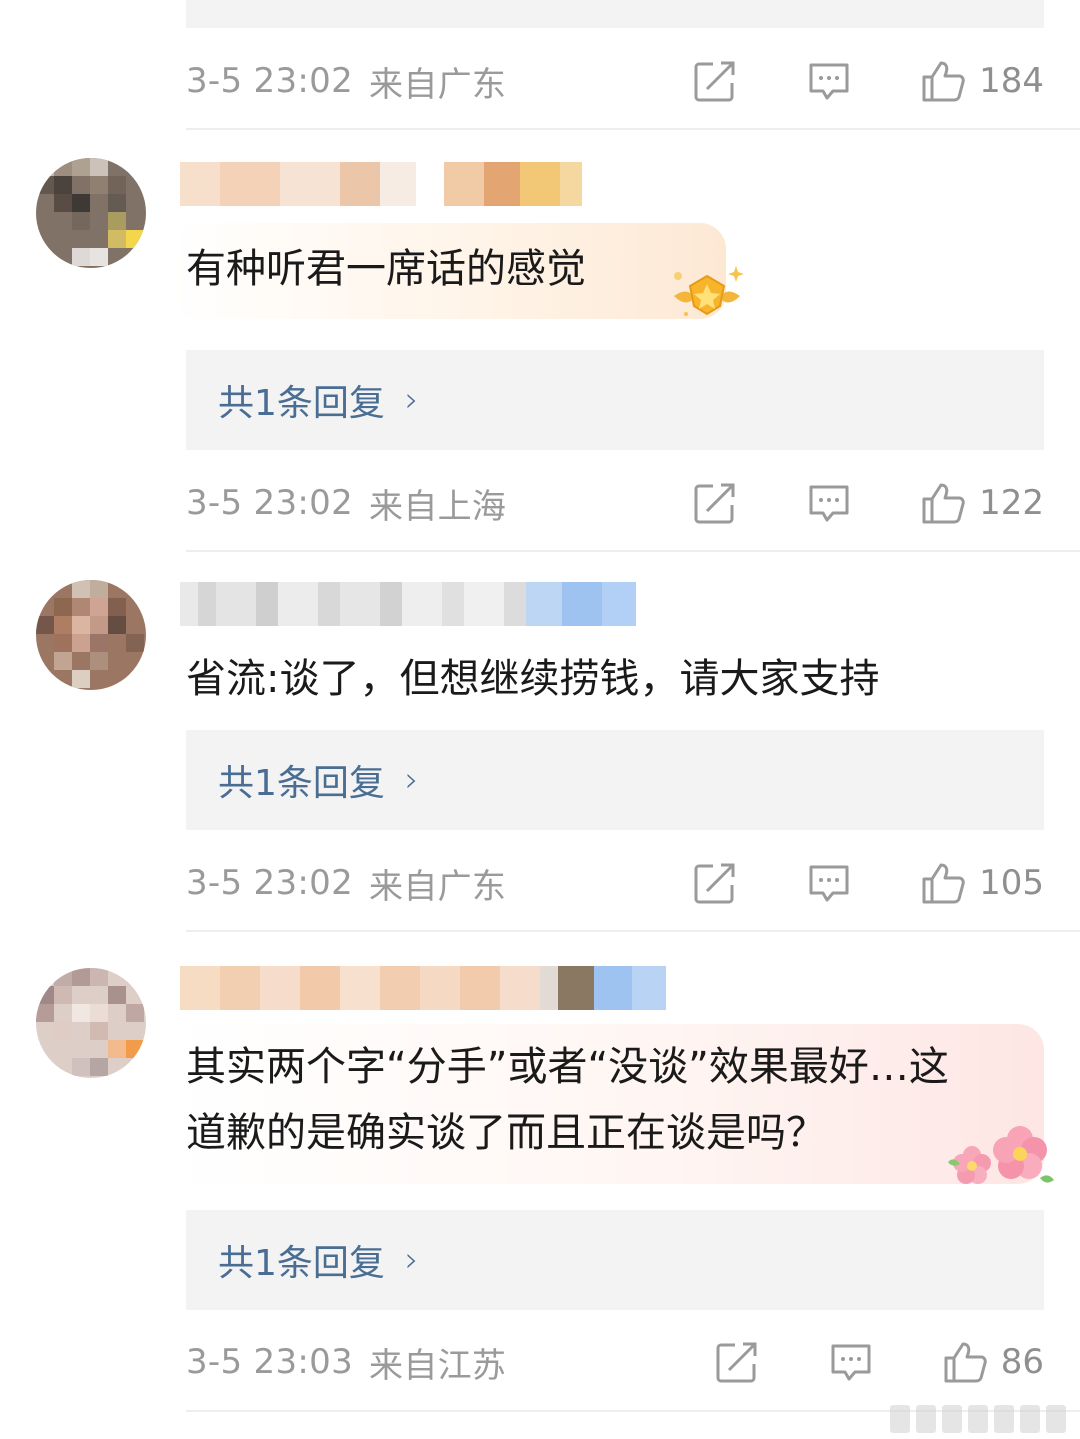  I want to click on comment-location: 来自上海, so click(438, 506).